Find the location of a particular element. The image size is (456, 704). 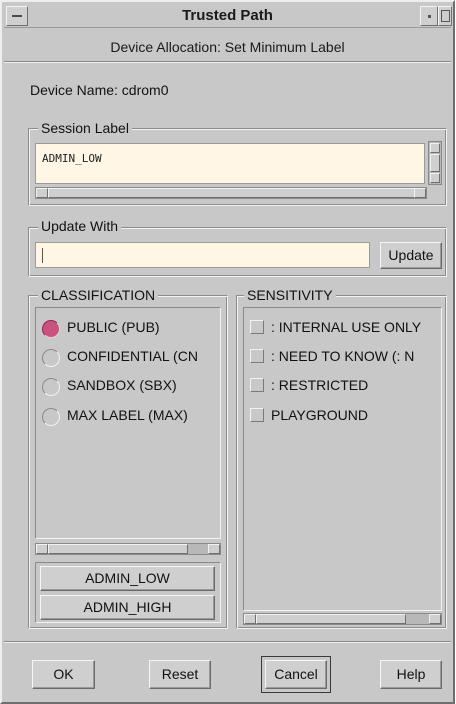

sensitivity-option-internal-use-only: : INTERNAL USE ONLY is located at coordinates (346, 328).